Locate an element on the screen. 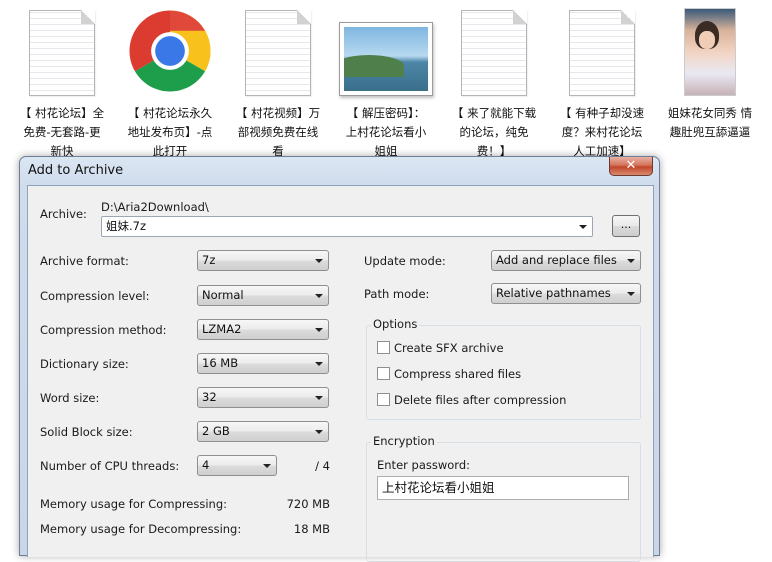  file-label: 【 解压密码】： 上村花论坛看小 姐姐 is located at coordinates (386, 132).